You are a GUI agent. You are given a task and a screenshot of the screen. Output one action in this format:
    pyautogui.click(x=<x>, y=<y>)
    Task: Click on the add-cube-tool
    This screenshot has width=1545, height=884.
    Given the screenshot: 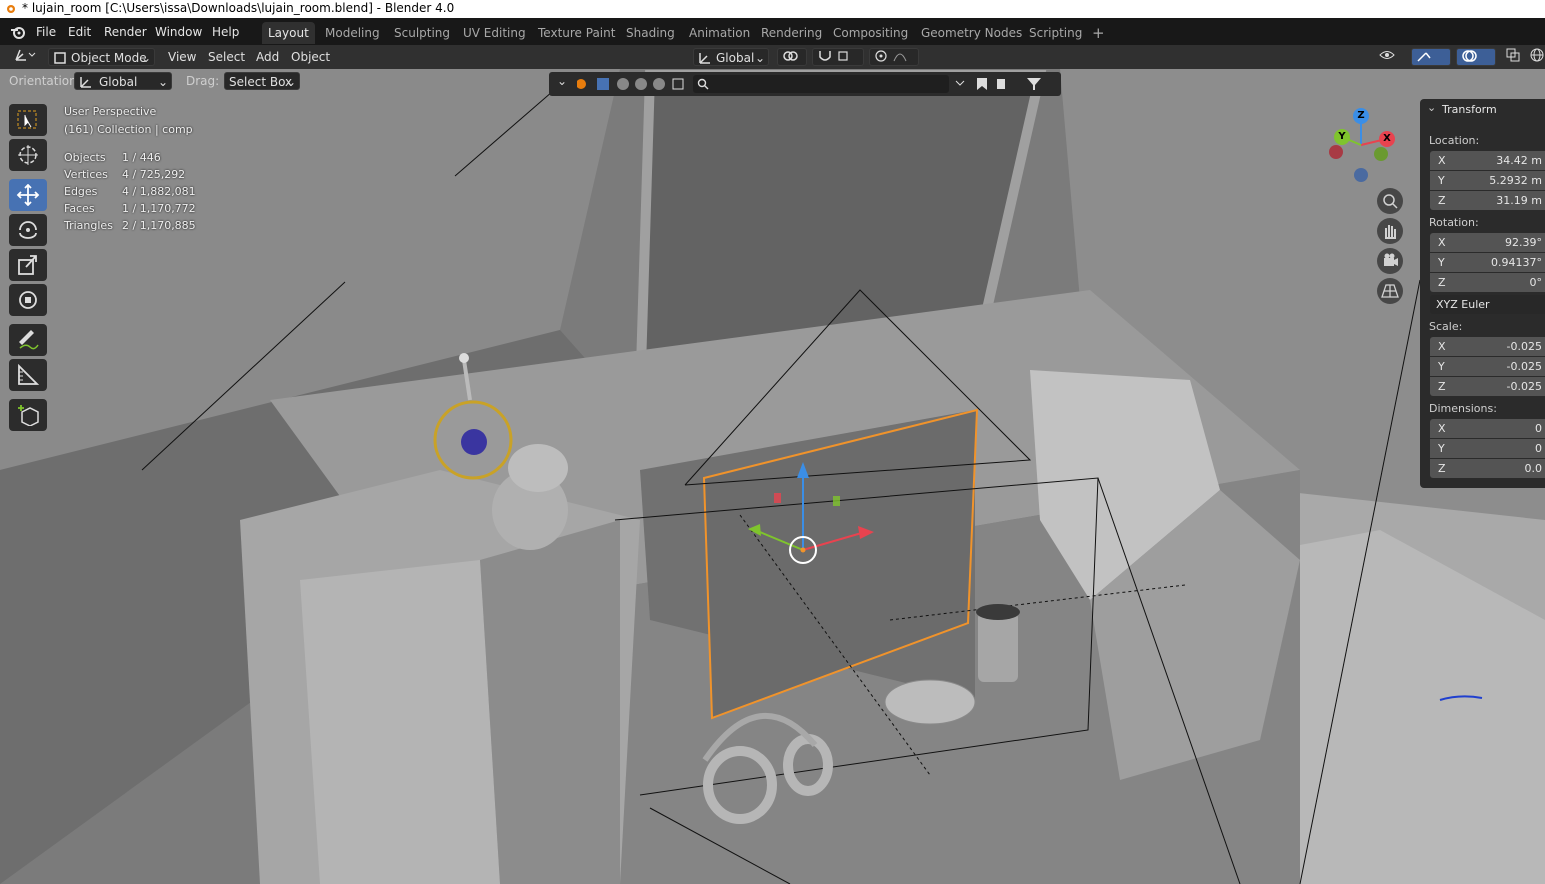 What is the action you would take?
    pyautogui.click(x=28, y=415)
    